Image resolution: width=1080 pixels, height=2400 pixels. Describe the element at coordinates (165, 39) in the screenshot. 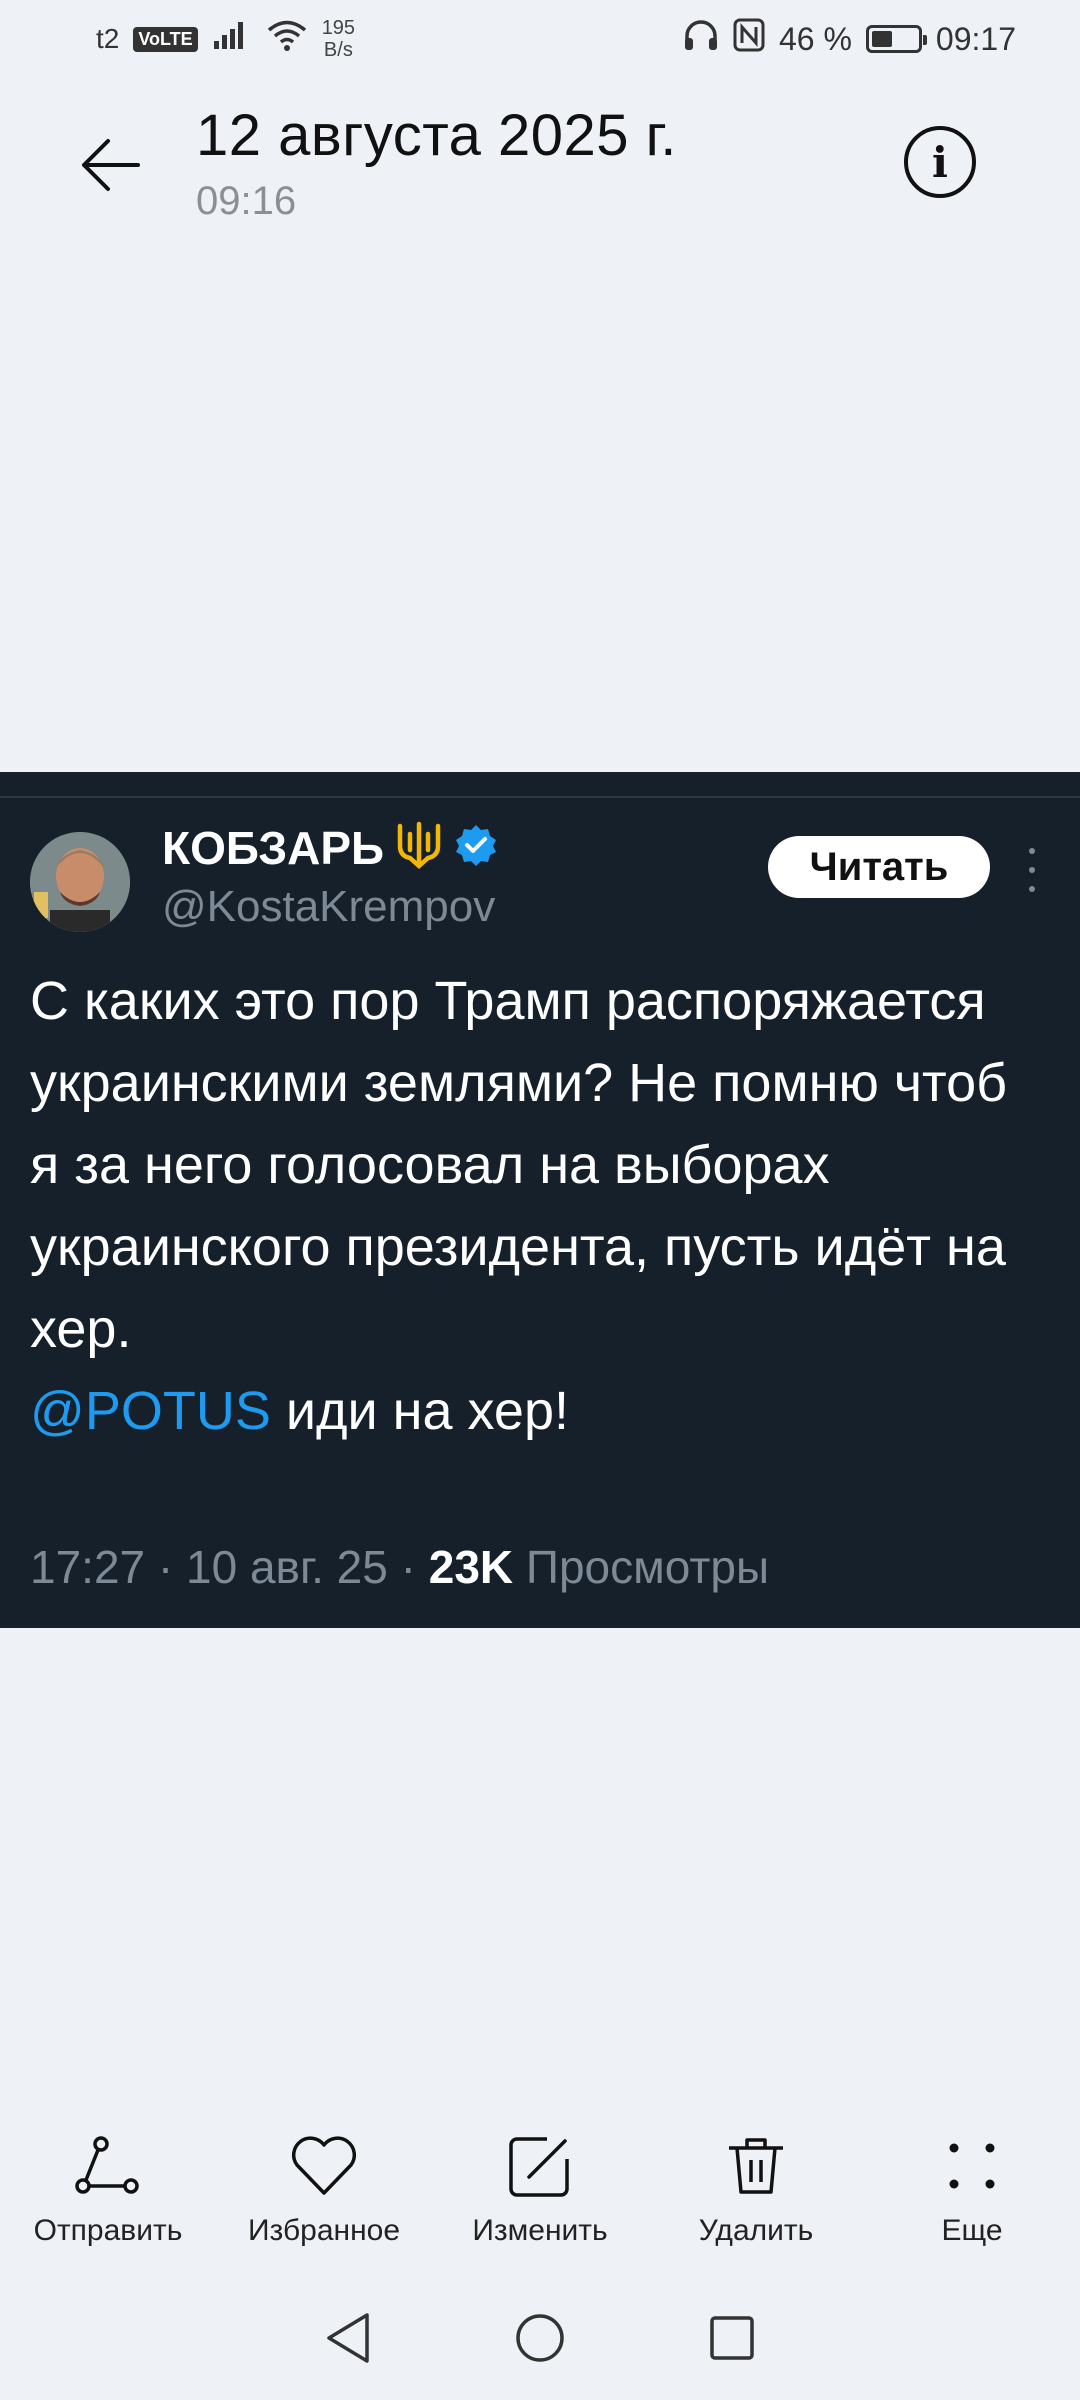

I see `volte-badge: VoLTE` at that location.